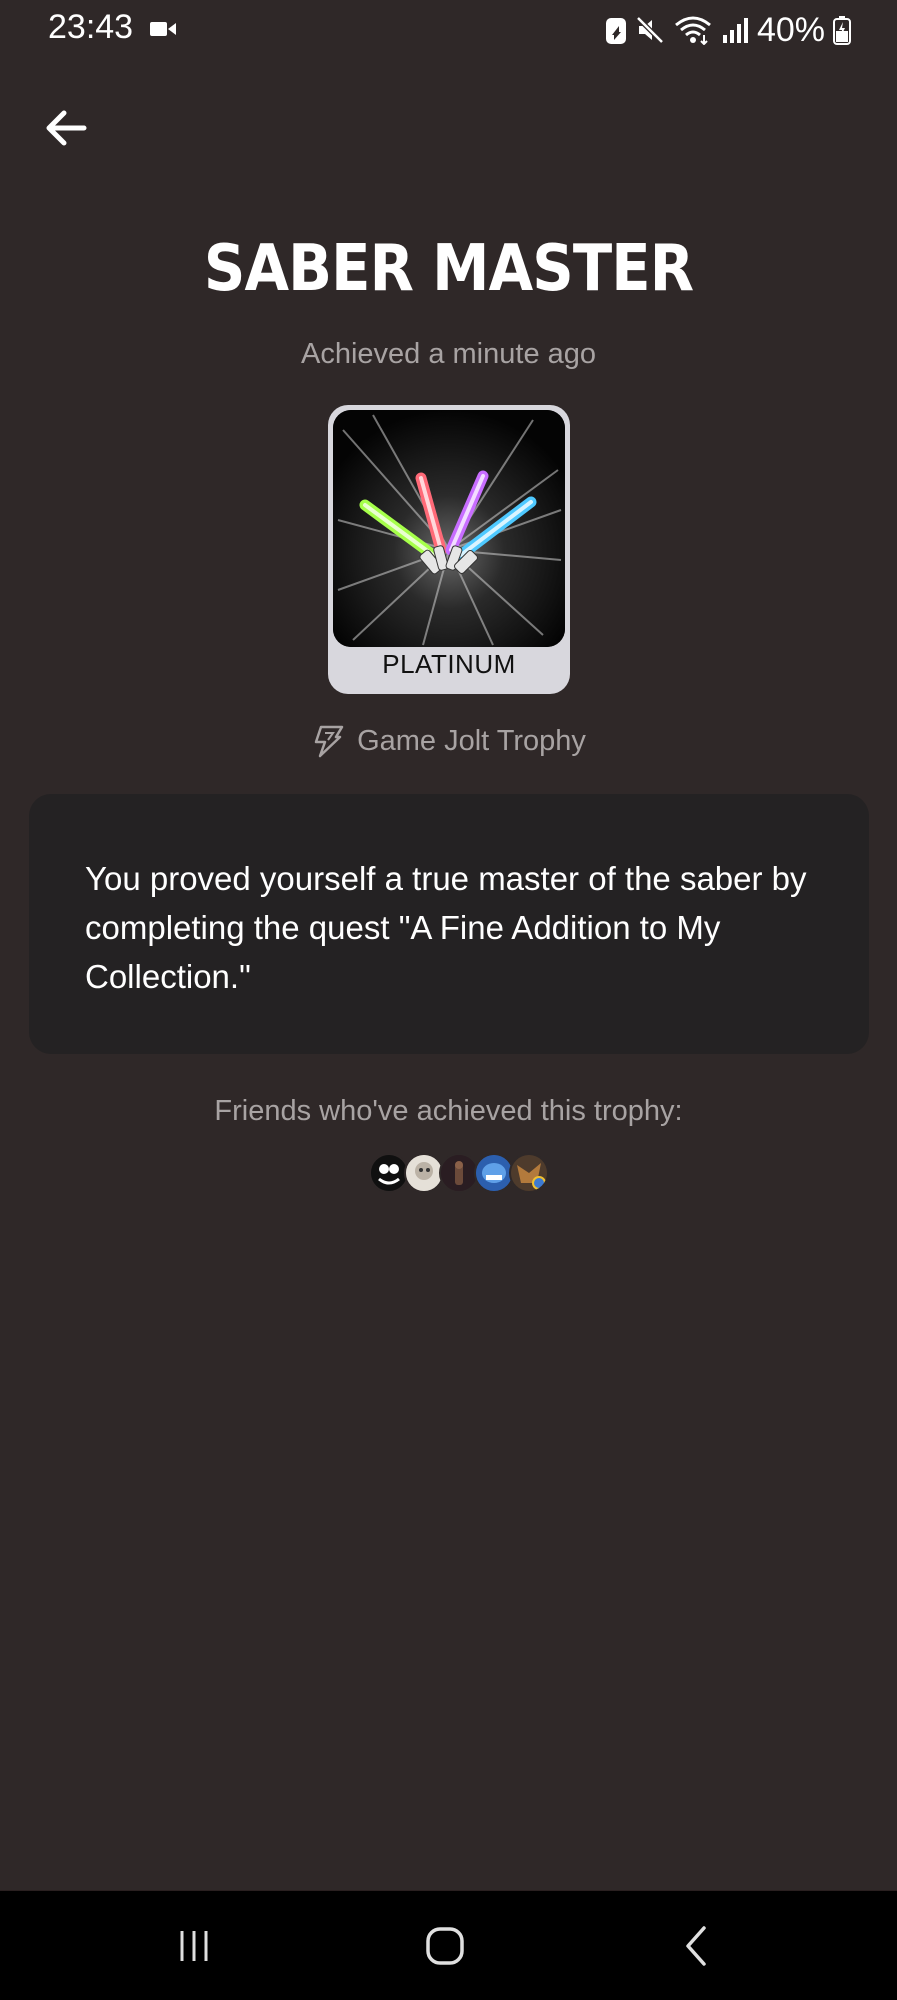 The height and width of the screenshot is (2000, 897). What do you see at coordinates (842, 30) in the screenshot?
I see `battery-icon` at bounding box center [842, 30].